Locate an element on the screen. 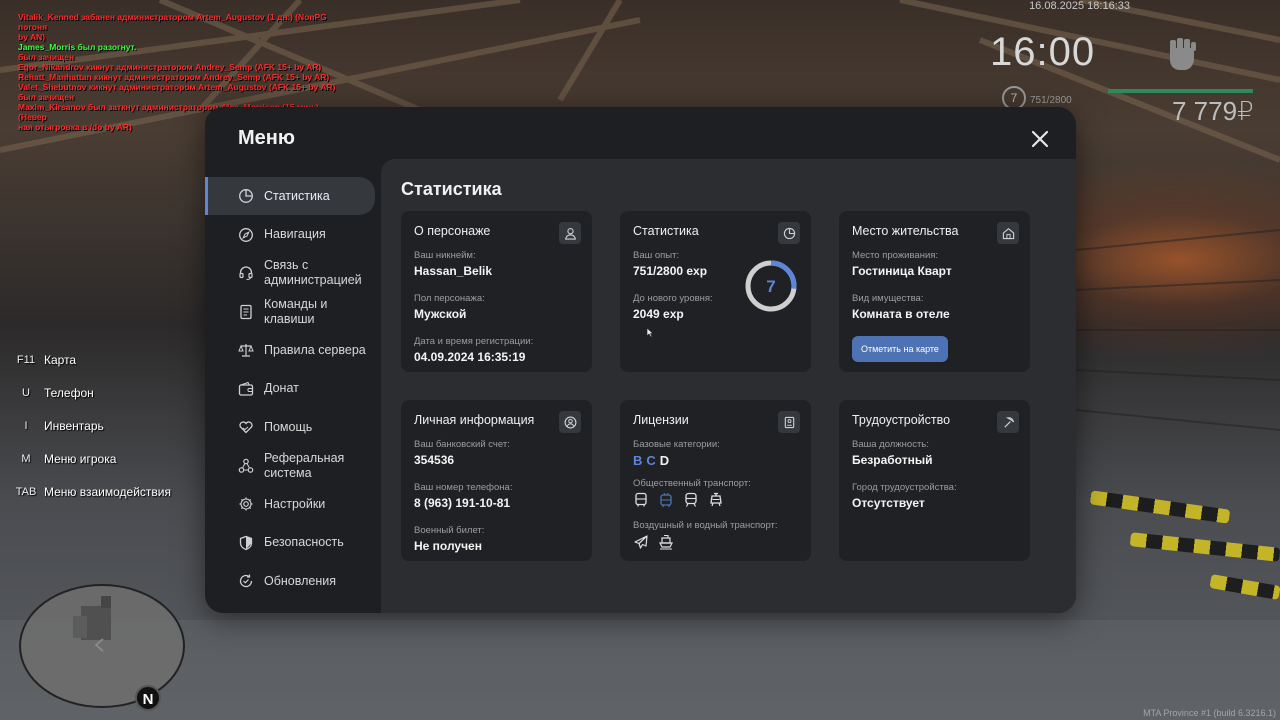  player-arrow-icon is located at coordinates (99, 645).